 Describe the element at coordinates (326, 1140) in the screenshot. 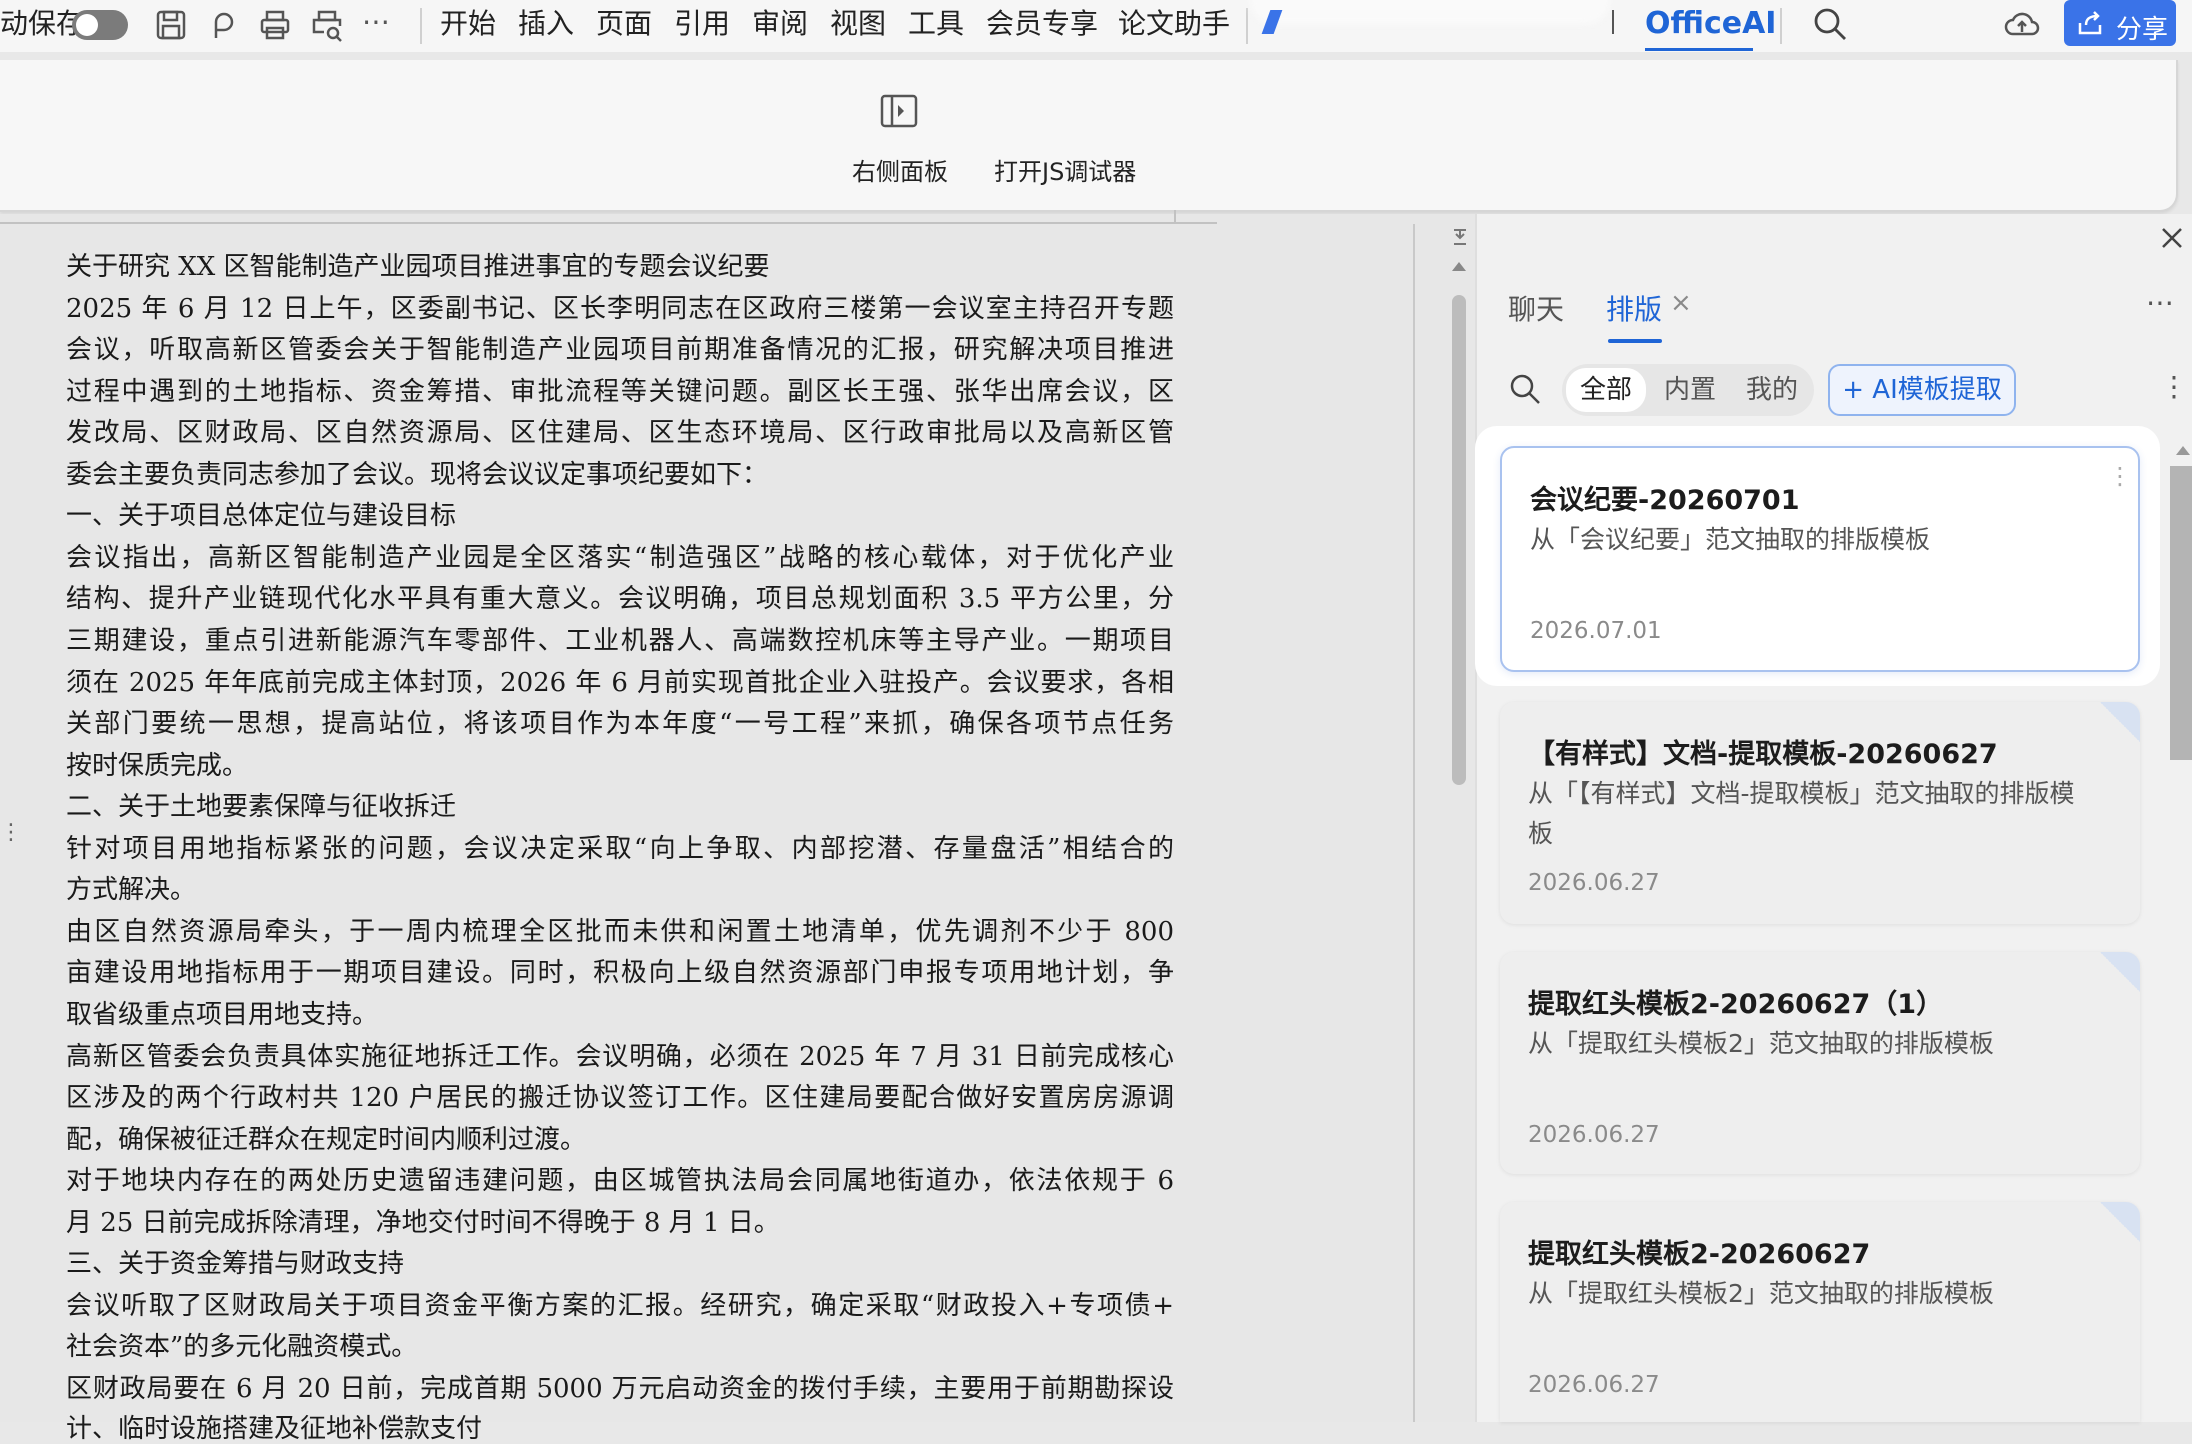

I see `doc-line: 配，确保被征迁群众在规定时间内顺利过渡。` at that location.